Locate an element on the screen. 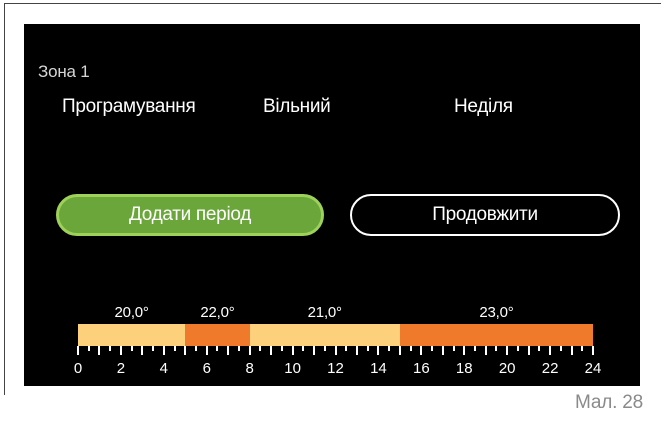 The width and height of the screenshot is (665, 421). period-temperature-label: 22,0° is located at coordinates (217, 312).